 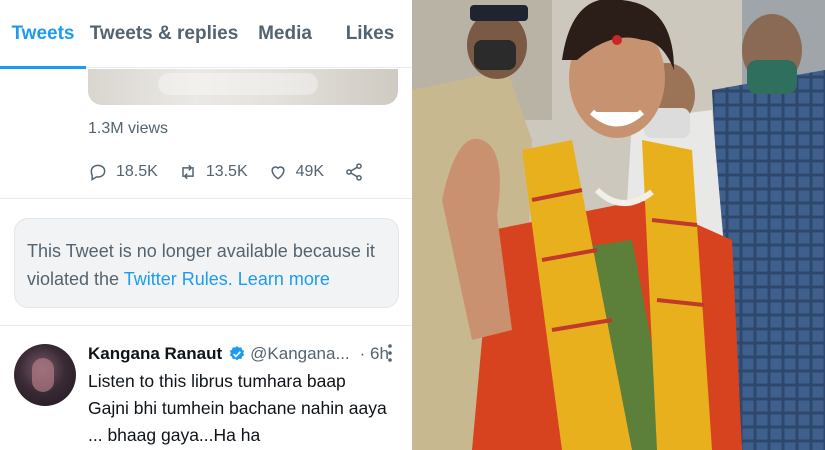 What do you see at coordinates (370, 34) in the screenshot?
I see `tab-likes: Likes` at bounding box center [370, 34].